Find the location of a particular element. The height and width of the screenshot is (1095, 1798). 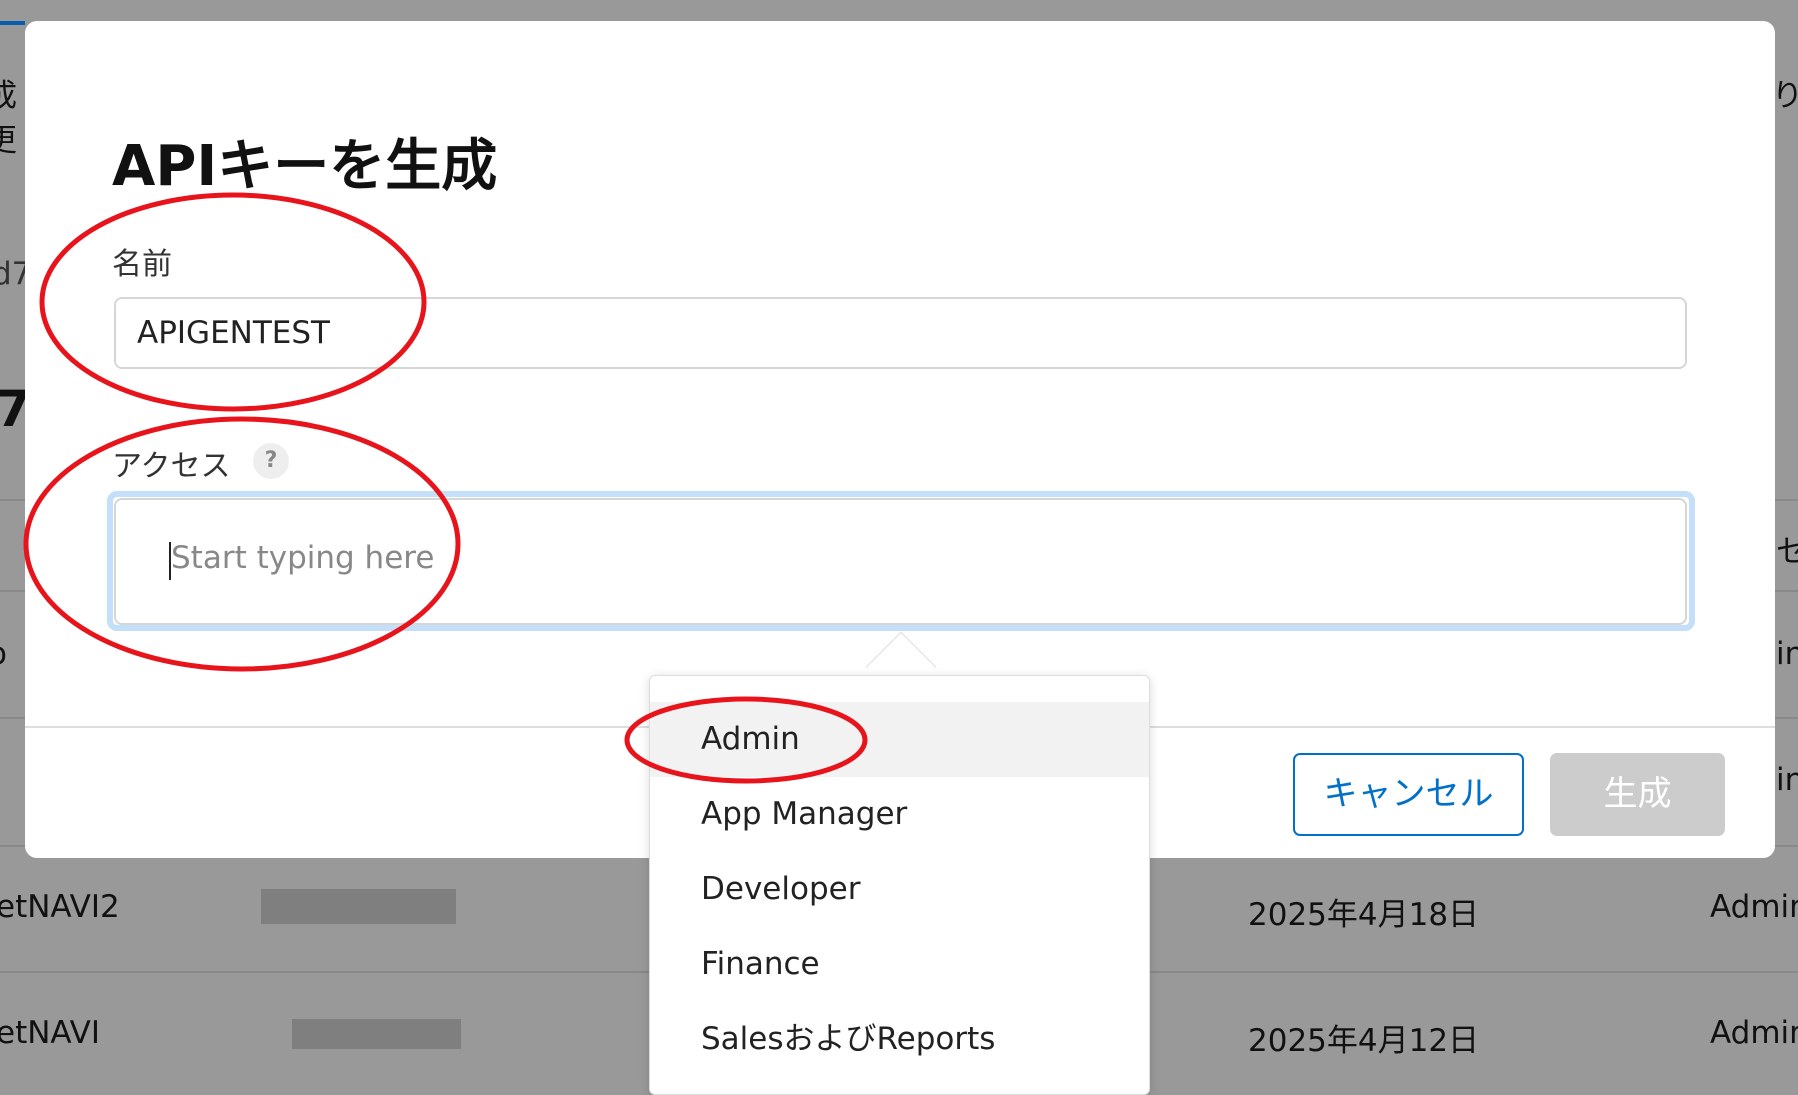

generate-button: 生成 is located at coordinates (1637, 794).